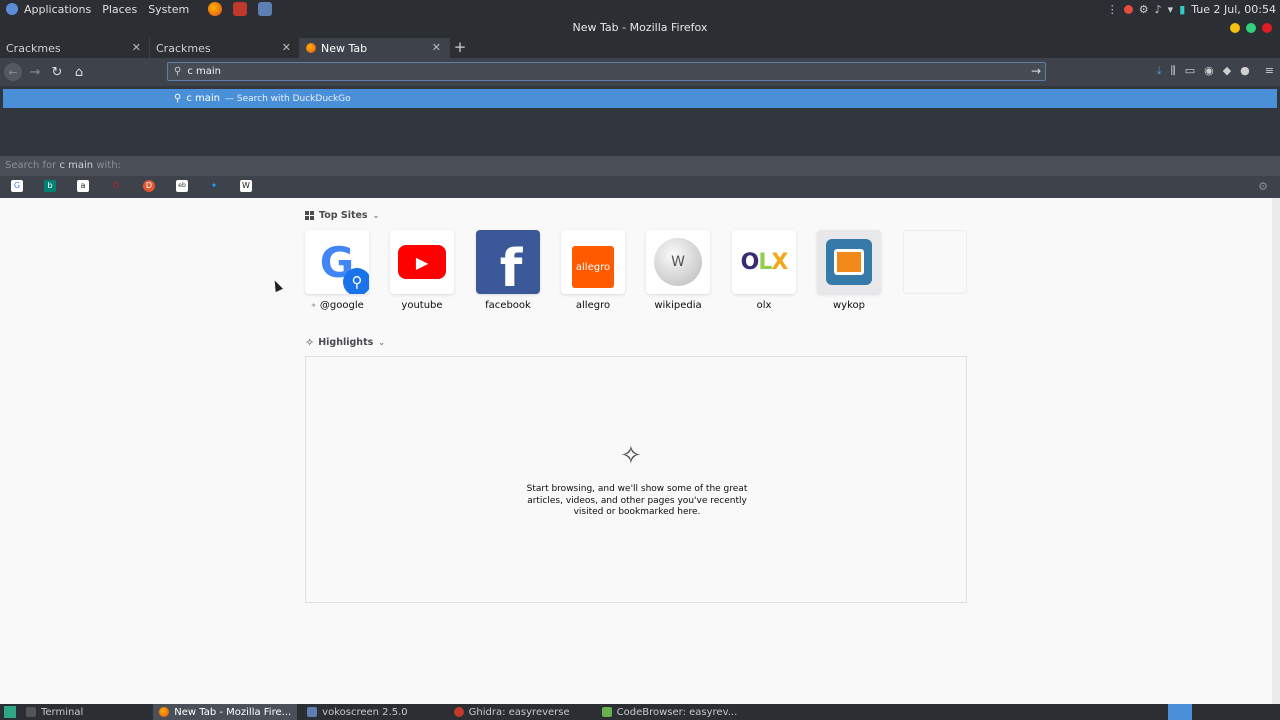  I want to click on page-scrollbar, so click(1276, 451).